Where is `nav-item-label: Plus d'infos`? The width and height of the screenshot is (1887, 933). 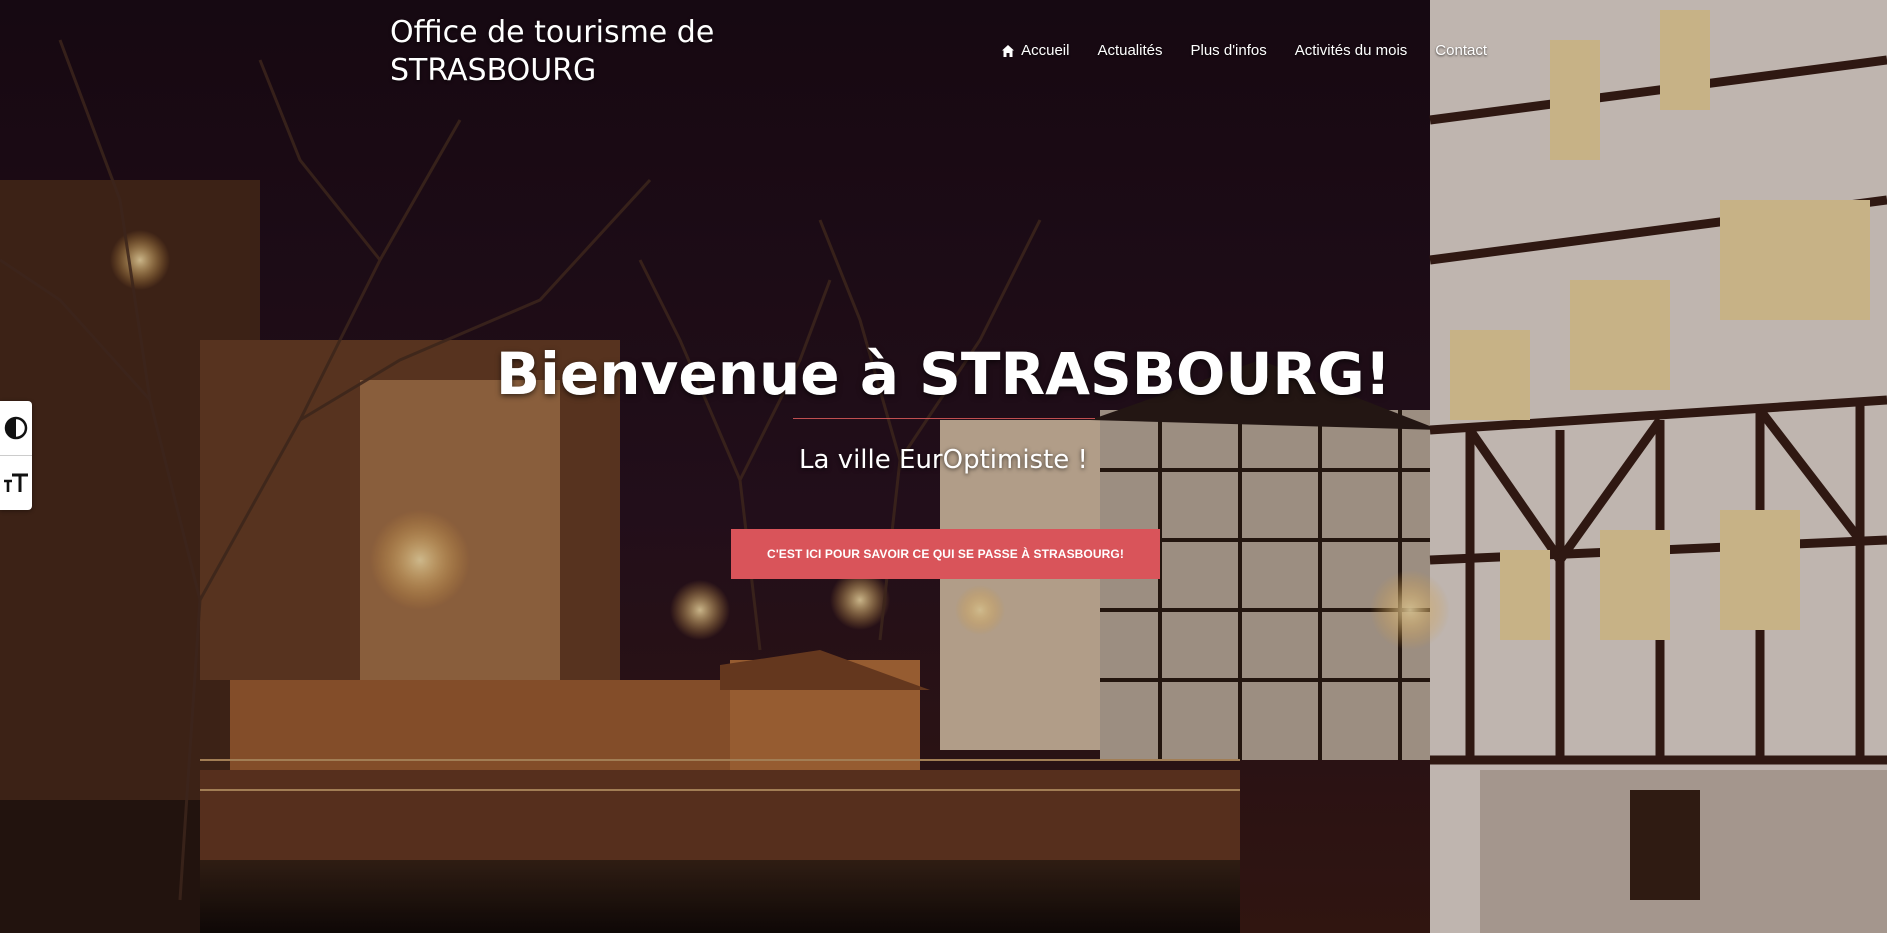 nav-item-label: Plus d'infos is located at coordinates (1228, 50).